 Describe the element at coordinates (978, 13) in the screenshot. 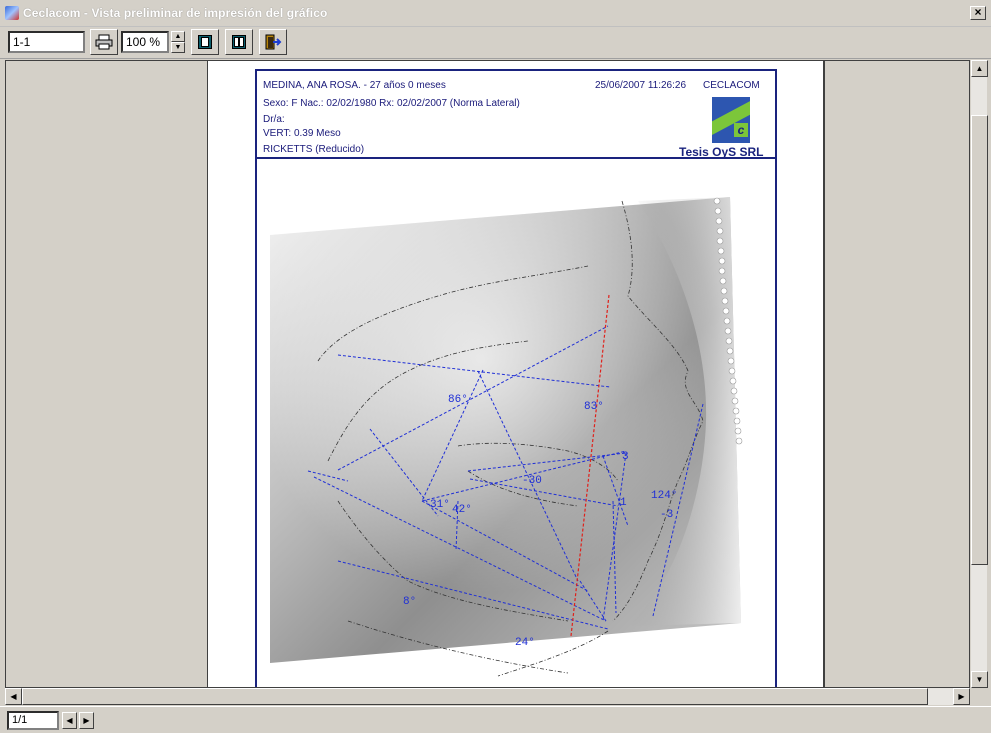

I see `close-button: ×` at that location.